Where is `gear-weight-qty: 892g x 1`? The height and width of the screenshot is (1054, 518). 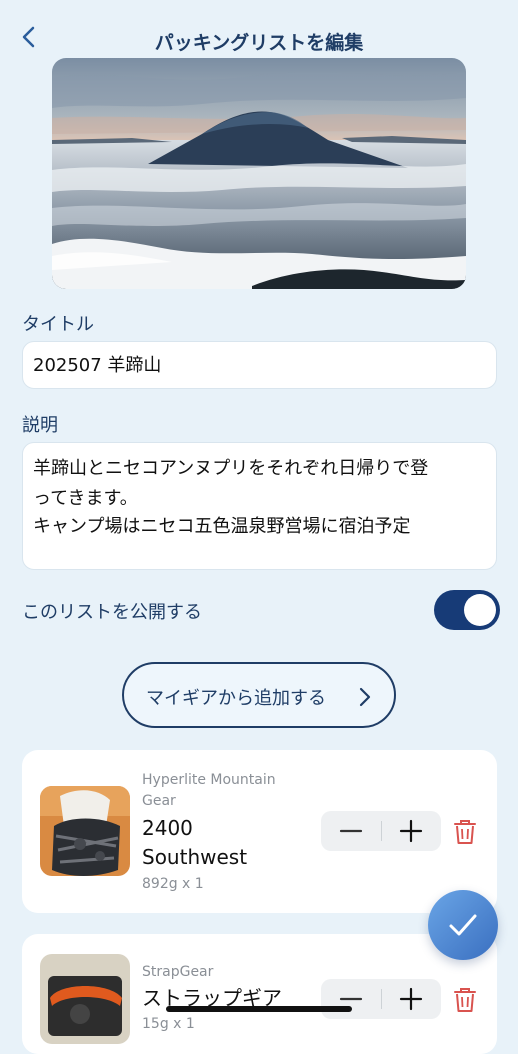
gear-weight-qty: 892g x 1 is located at coordinates (173, 884).